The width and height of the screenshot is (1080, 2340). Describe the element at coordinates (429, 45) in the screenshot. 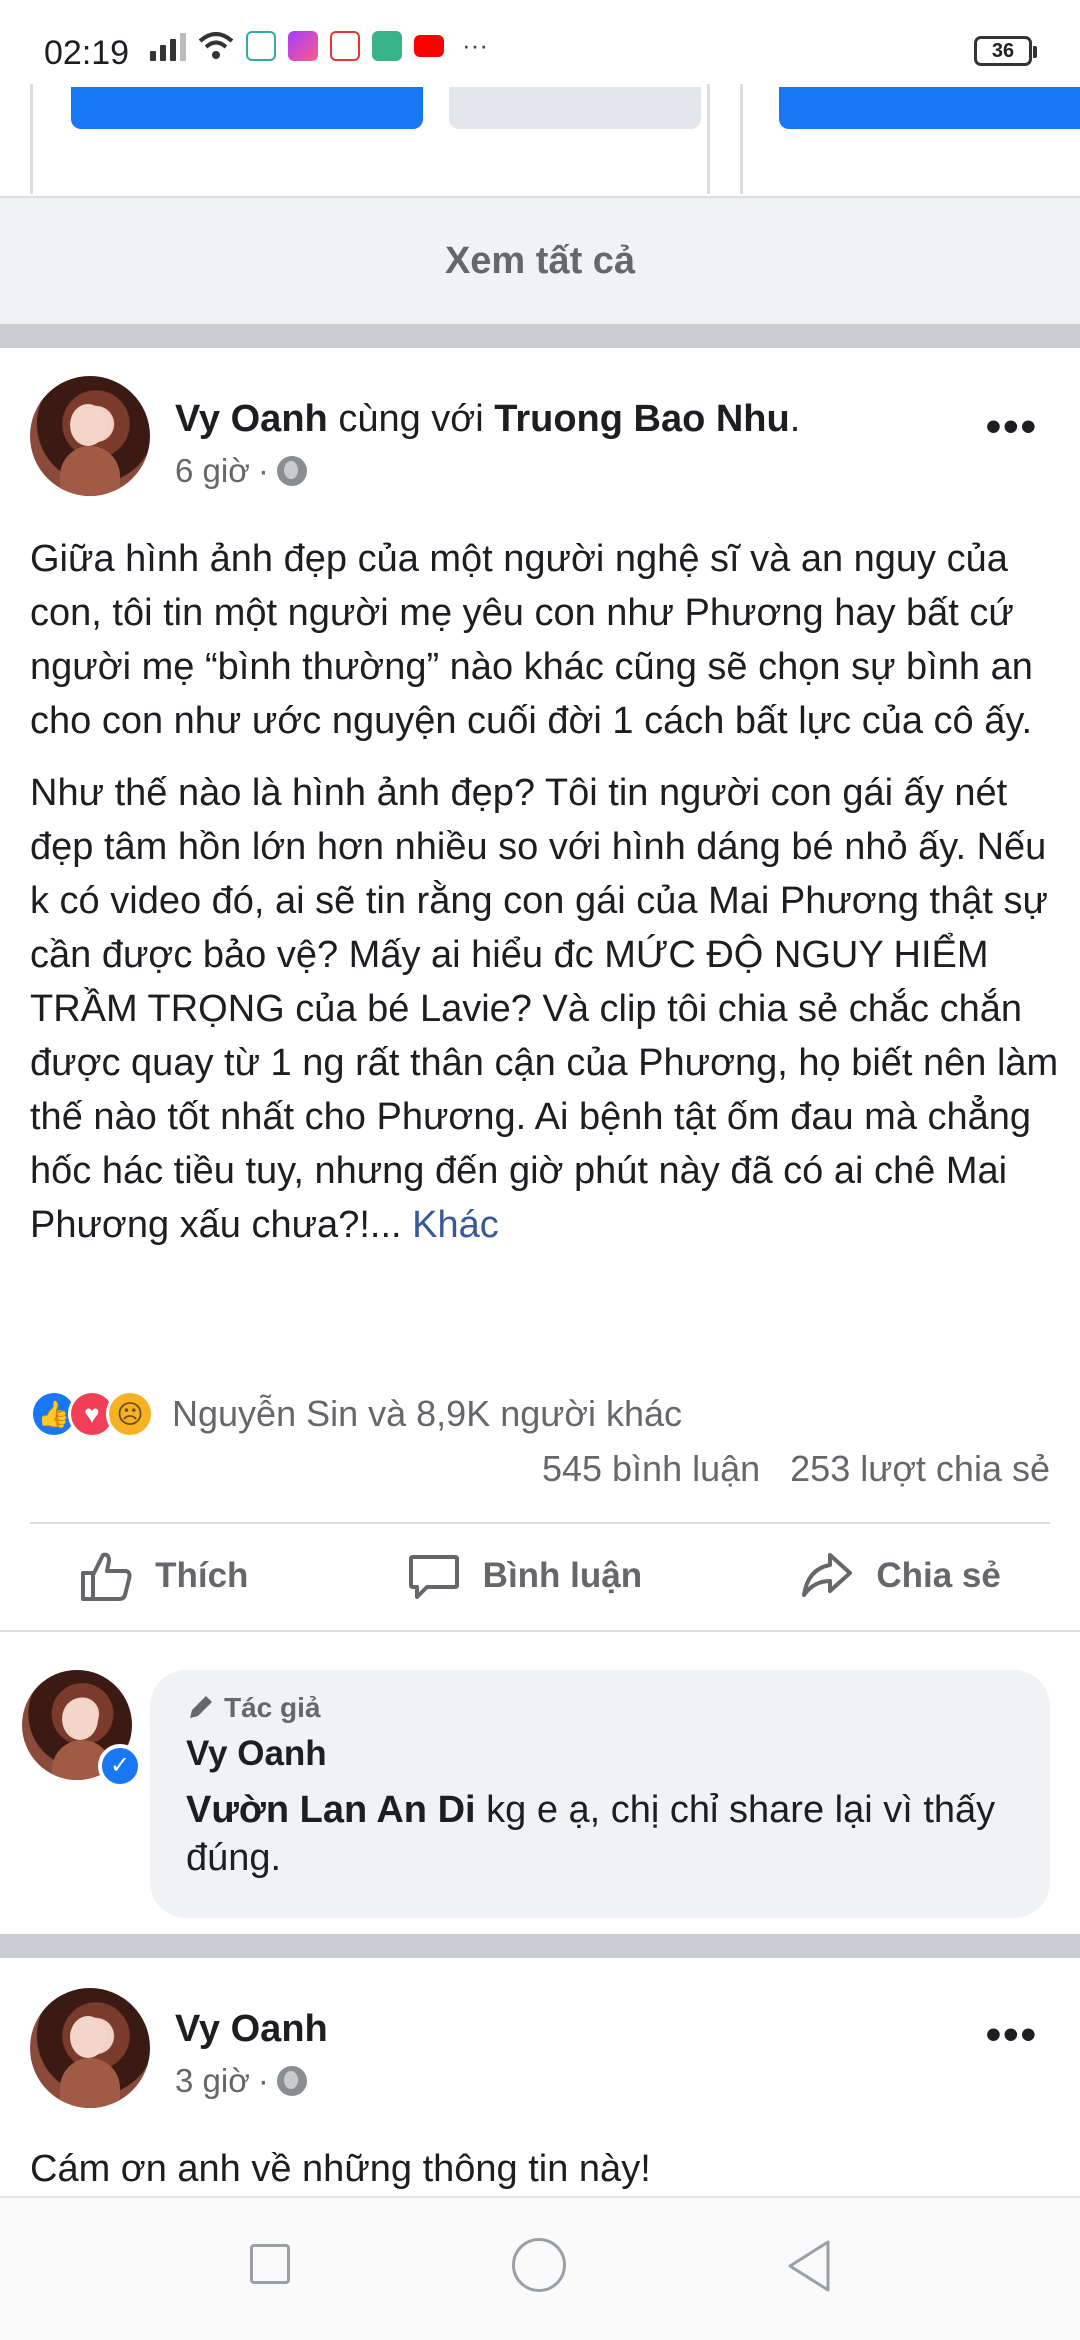

I see `youtube-icon` at that location.